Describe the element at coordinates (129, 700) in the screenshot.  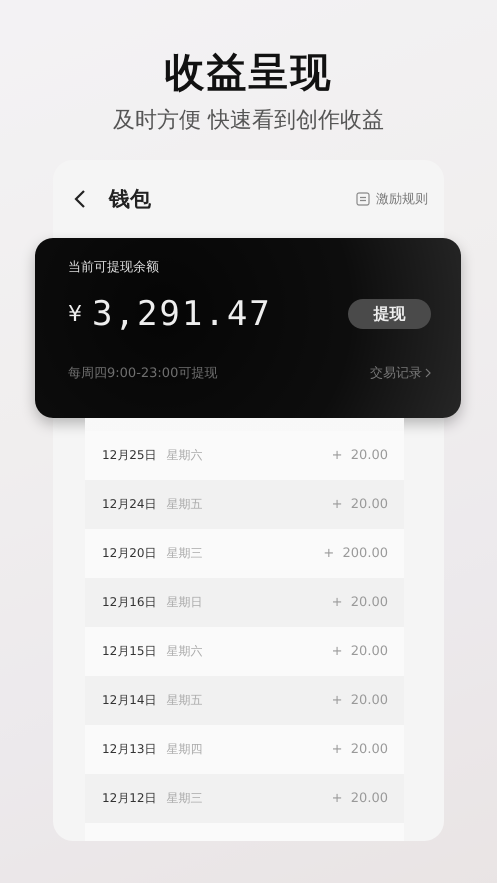
I see `transaction-date: 12月14日` at that location.